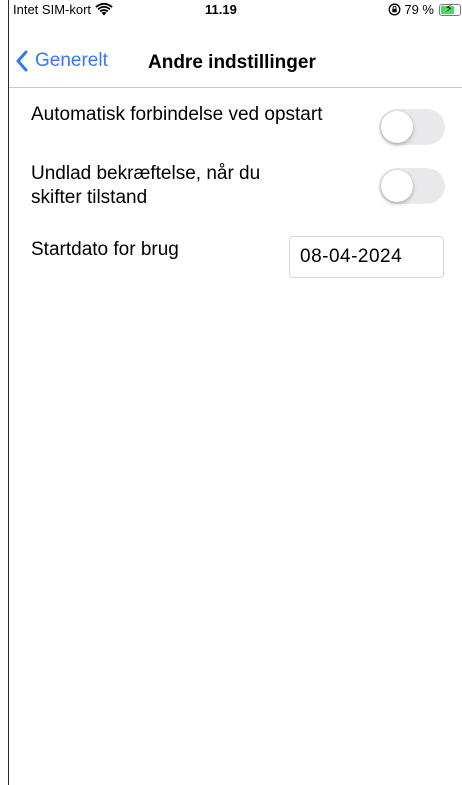  I want to click on status-left: Intet SIM-kort, so click(63, 9).